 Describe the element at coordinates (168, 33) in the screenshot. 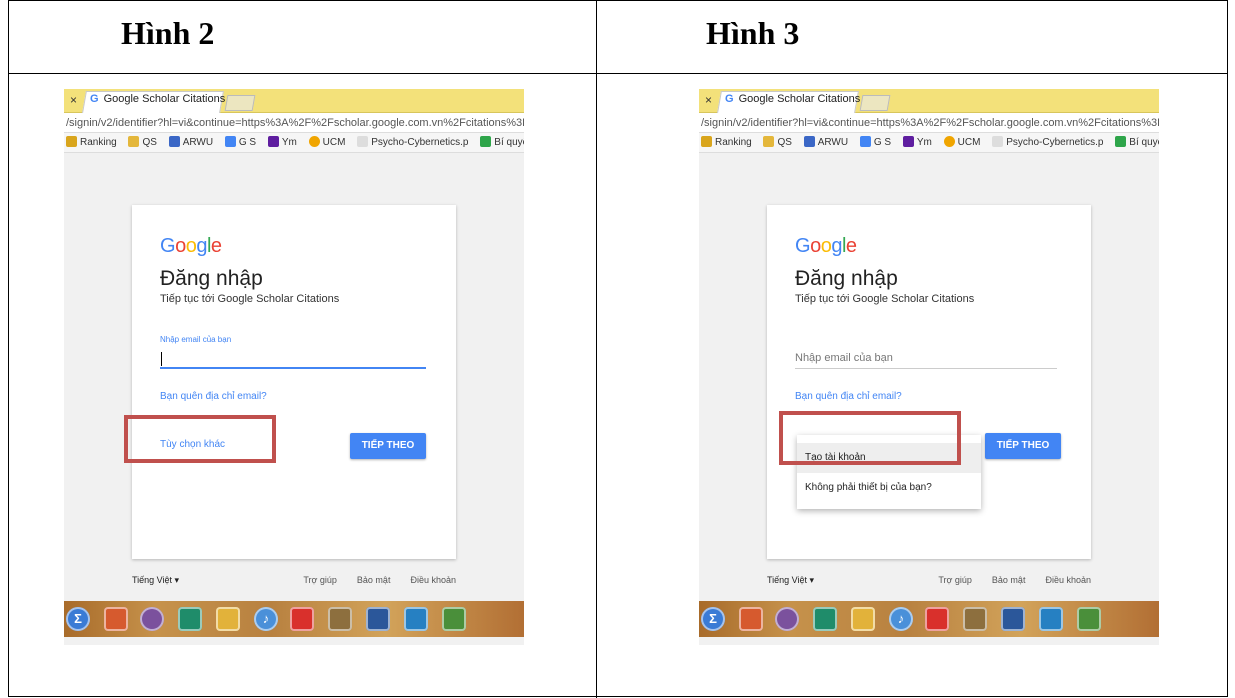

I see `figure-title-hinh-2: Hình 2` at that location.